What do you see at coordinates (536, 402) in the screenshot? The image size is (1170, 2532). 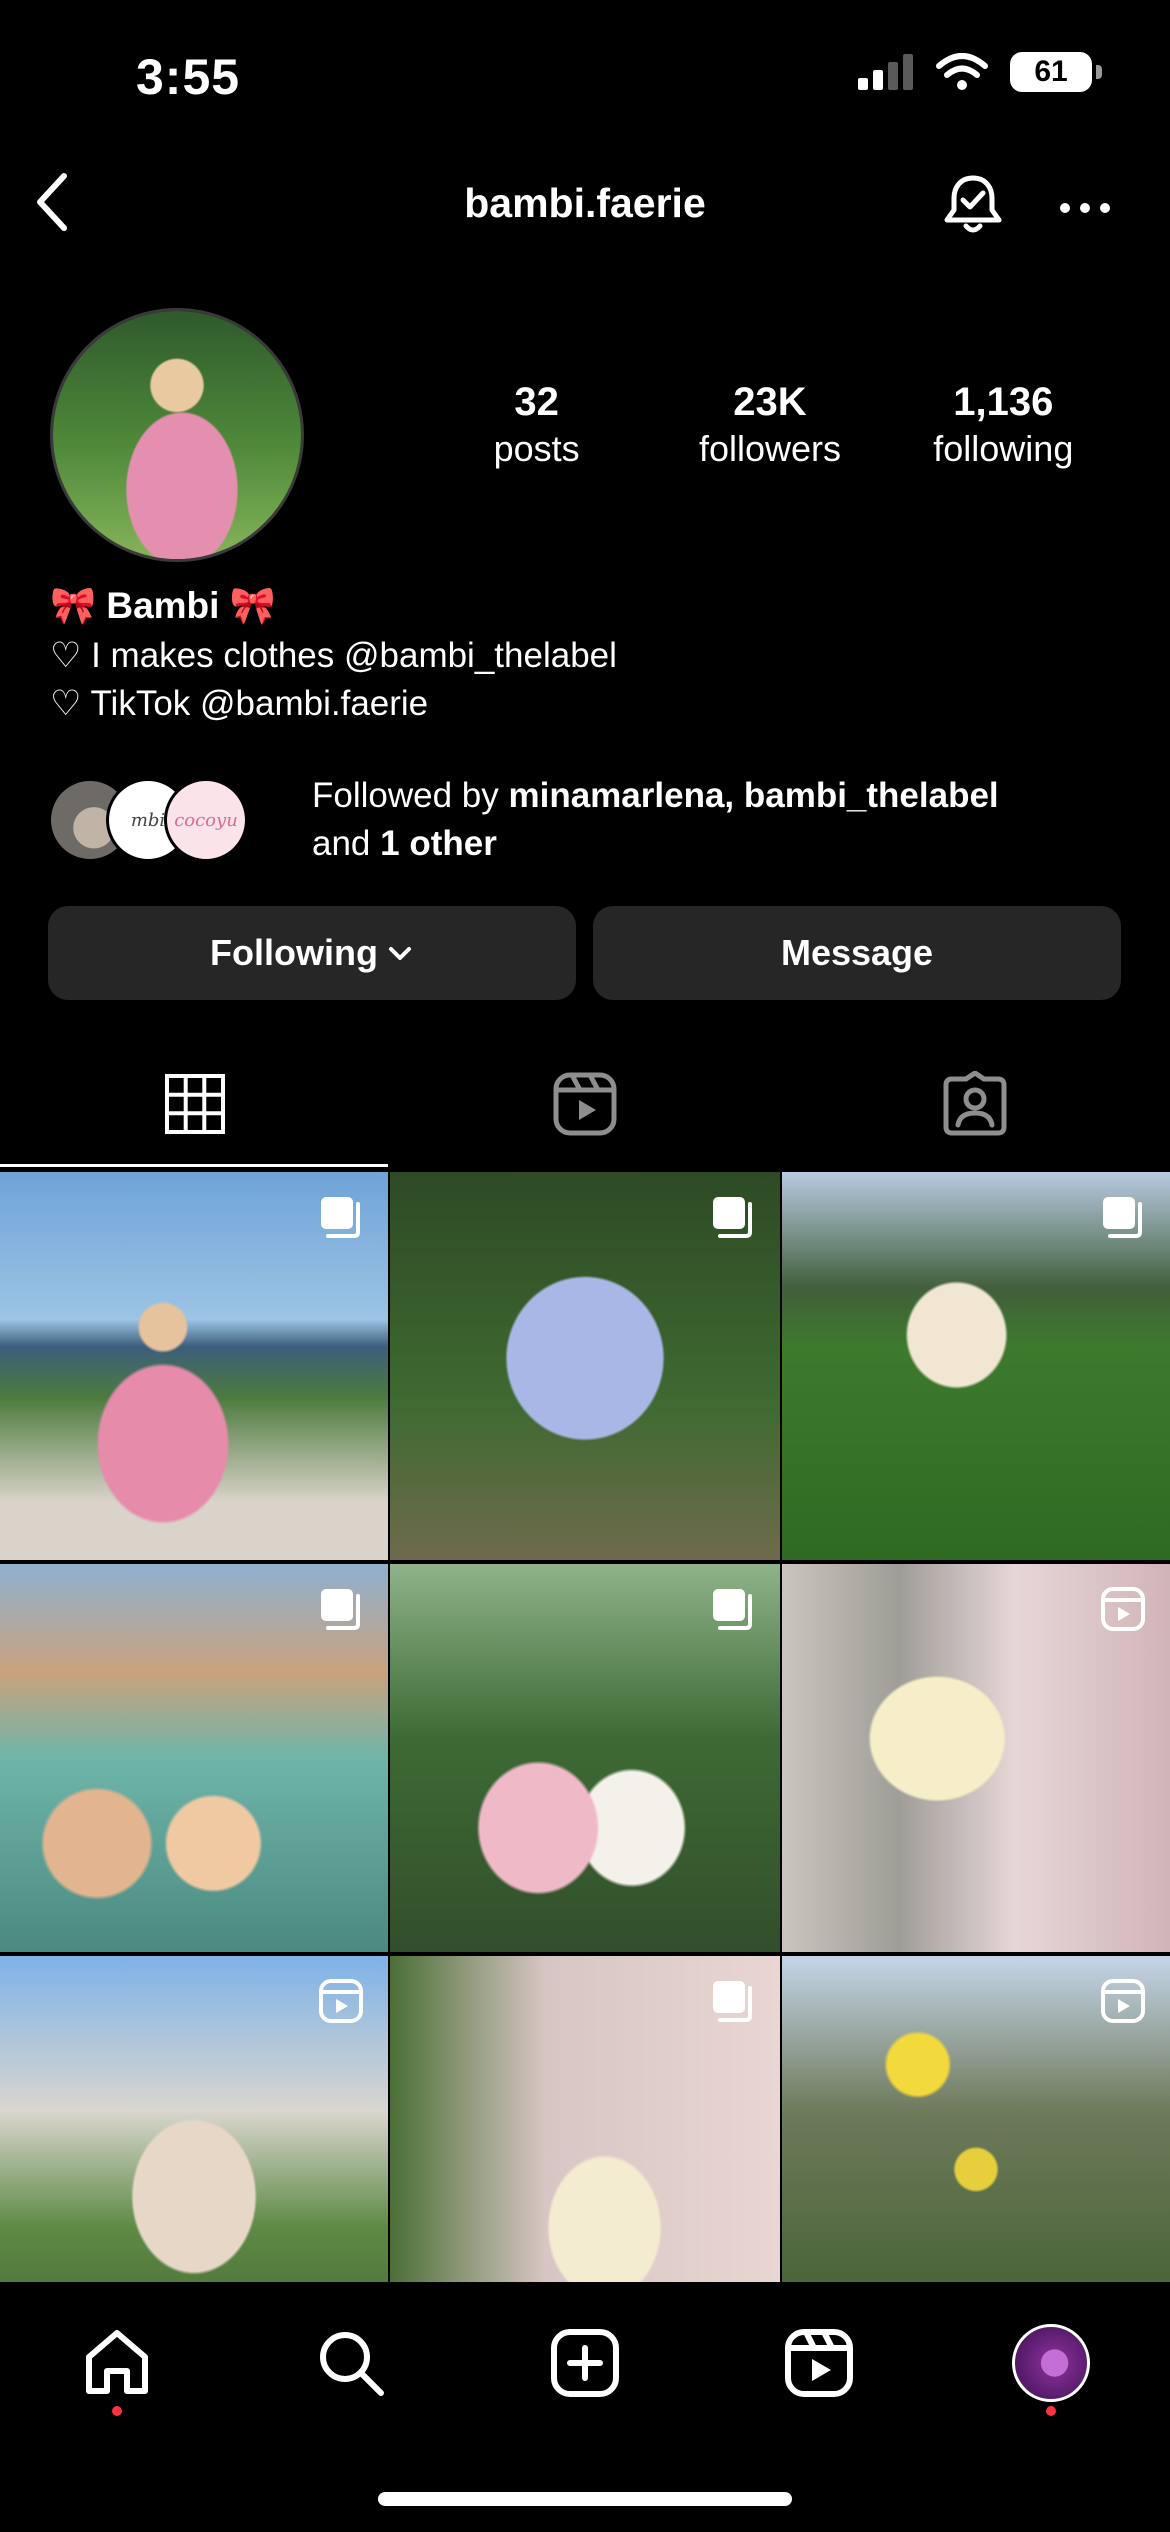 I see `stat-value: 32` at bounding box center [536, 402].